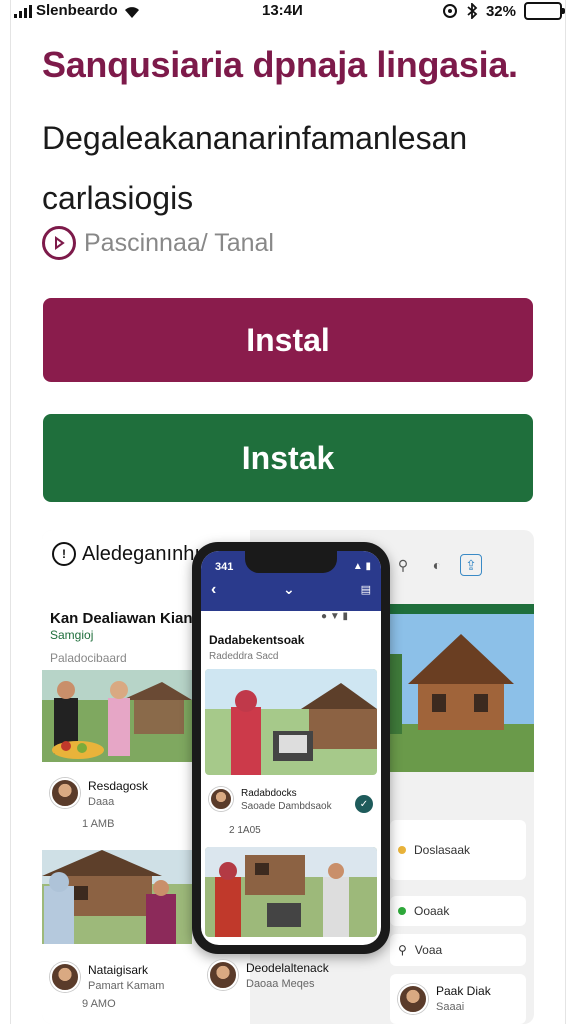  Describe the element at coordinates (88, 658) in the screenshot. I see `card-small-text: Paladocibaard` at that location.